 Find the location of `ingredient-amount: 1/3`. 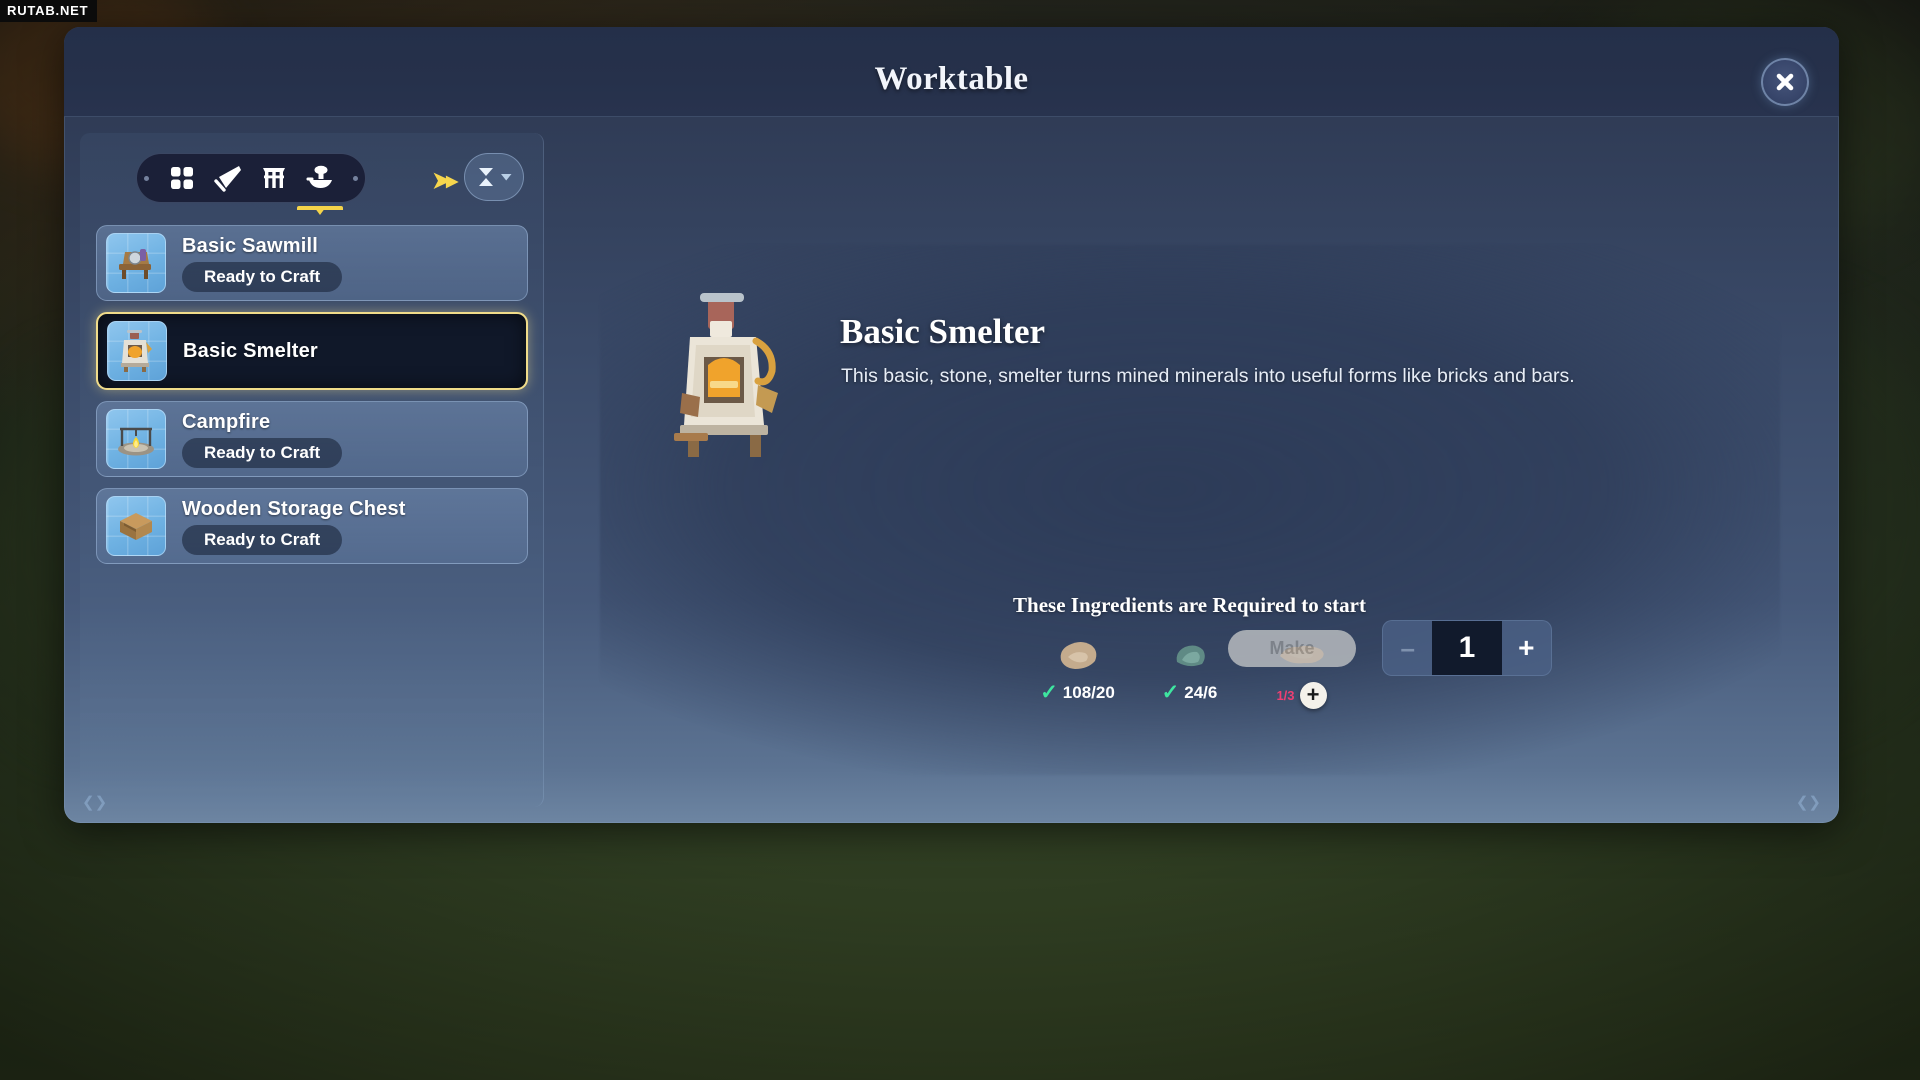

ingredient-amount: 1/3 is located at coordinates (1285, 695).